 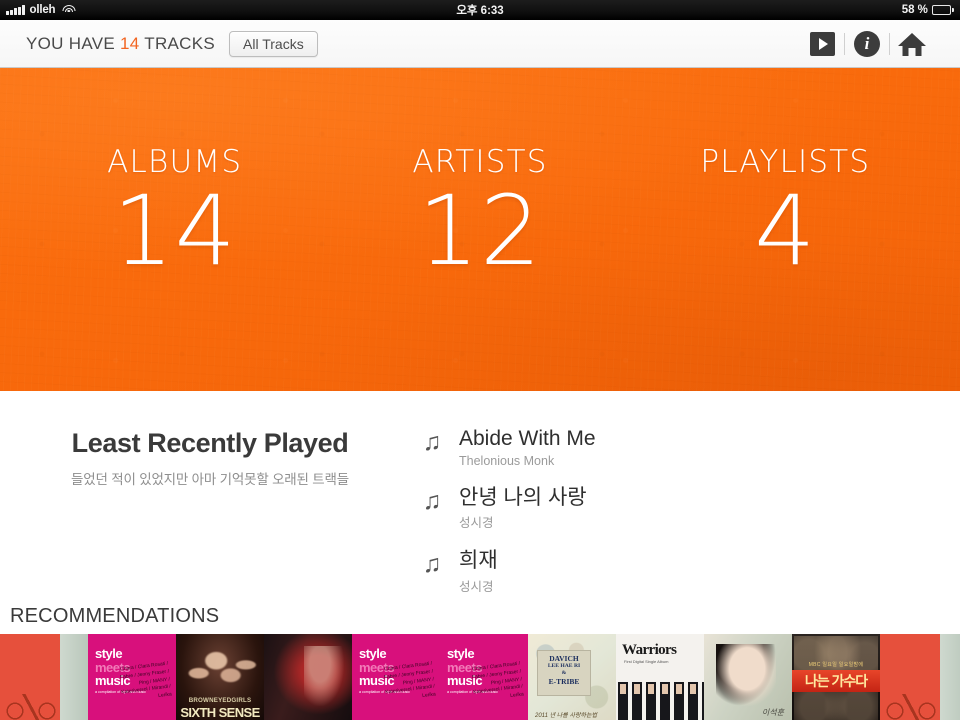 I want to click on status-bar-right: 58 %, so click(x=928, y=10).